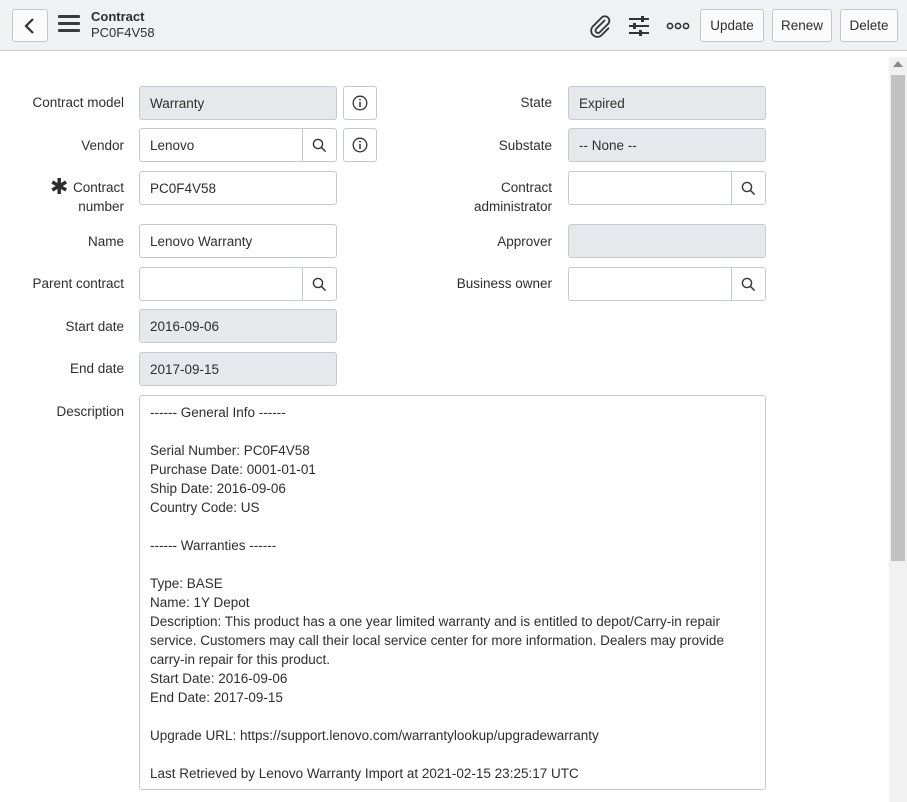  What do you see at coordinates (78, 102) in the screenshot?
I see `contract-model-label: Contract model` at bounding box center [78, 102].